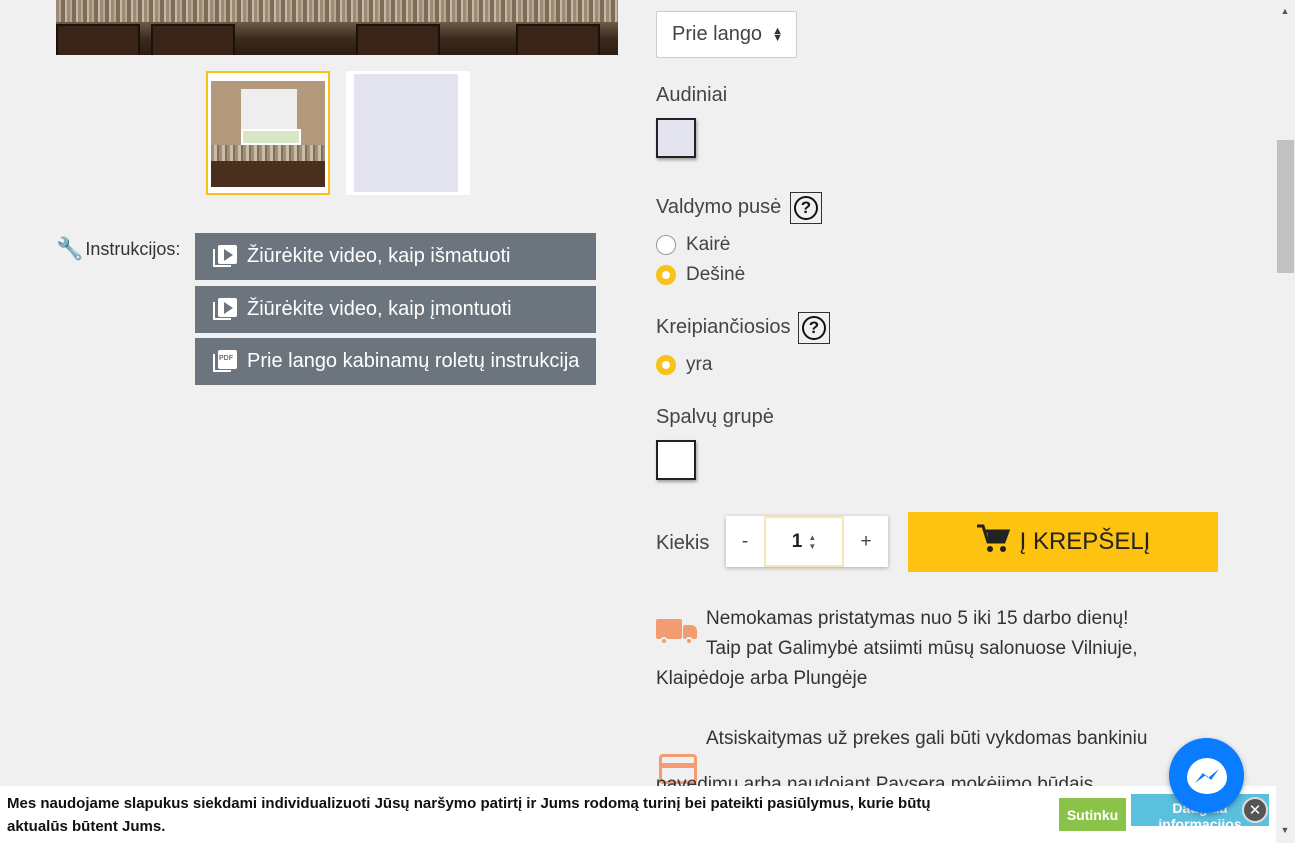 This screenshot has height=843, width=1295. I want to click on video-measure-button: Žiūrėkite video, kaip išmatuoti, so click(395, 256).